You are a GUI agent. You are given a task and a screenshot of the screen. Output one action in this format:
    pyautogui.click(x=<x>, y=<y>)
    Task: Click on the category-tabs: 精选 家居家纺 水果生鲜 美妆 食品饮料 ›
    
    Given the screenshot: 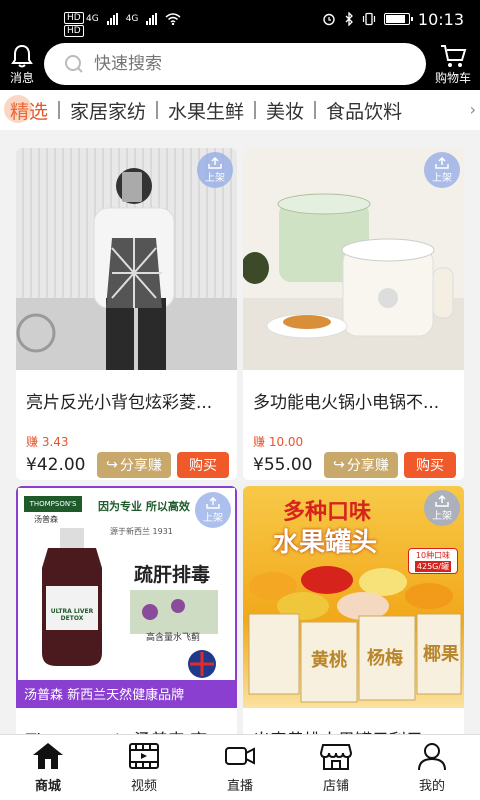 What is the action you would take?
    pyautogui.click(x=240, y=110)
    